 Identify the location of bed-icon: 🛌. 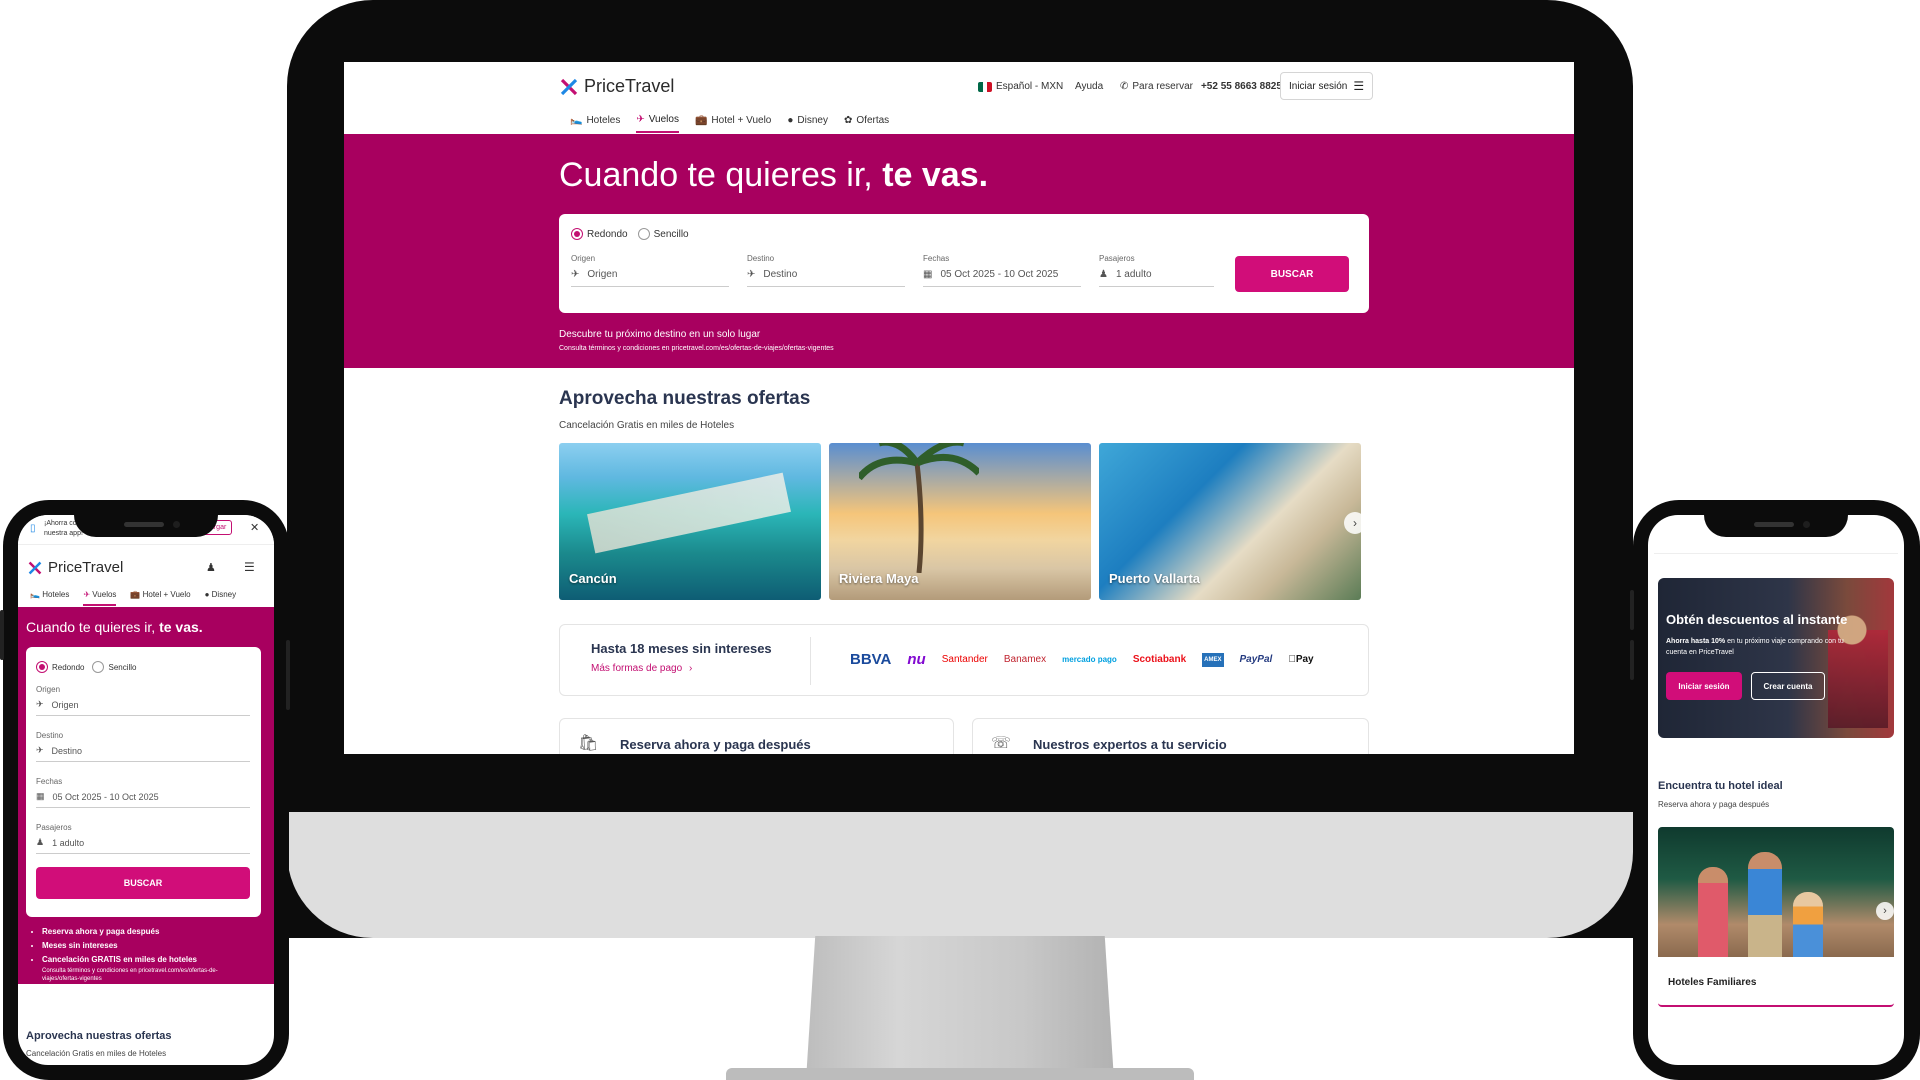
(576, 120).